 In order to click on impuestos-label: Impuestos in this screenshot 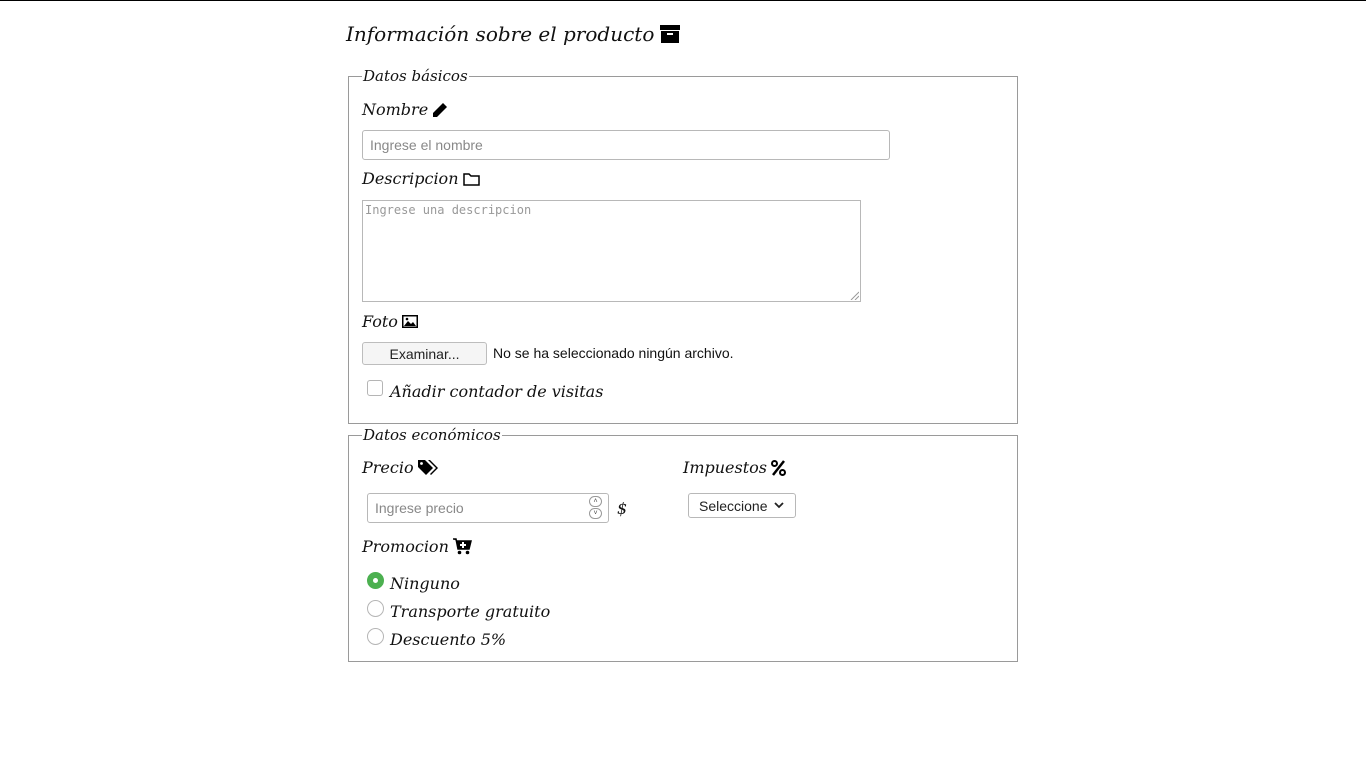, I will do `click(734, 467)`.